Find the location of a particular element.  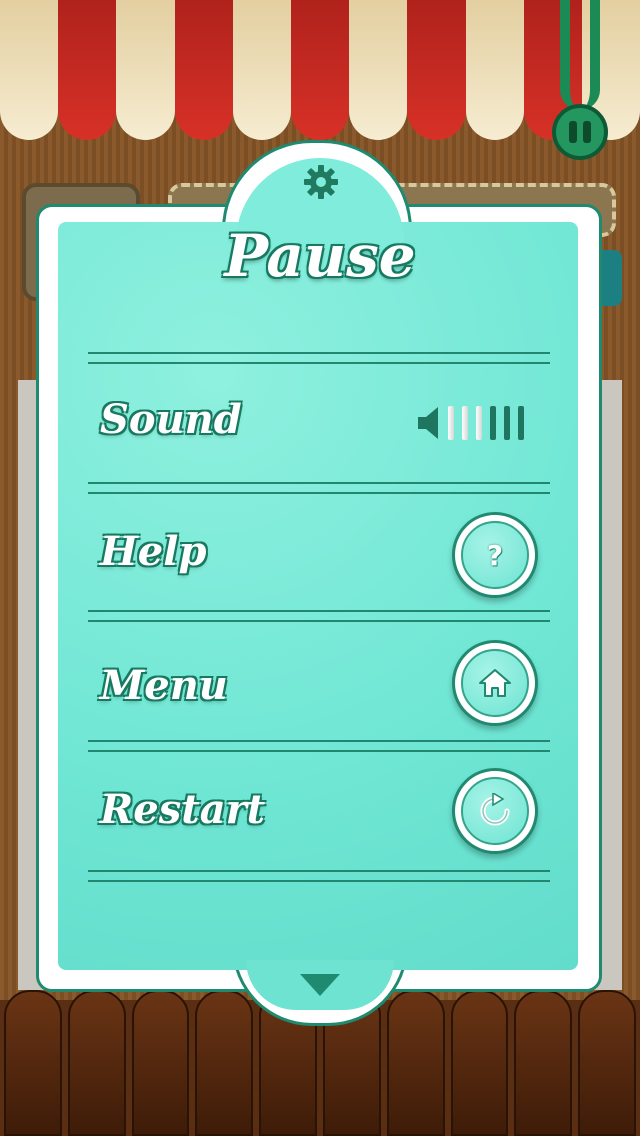

pause-rope is located at coordinates (580, 55).